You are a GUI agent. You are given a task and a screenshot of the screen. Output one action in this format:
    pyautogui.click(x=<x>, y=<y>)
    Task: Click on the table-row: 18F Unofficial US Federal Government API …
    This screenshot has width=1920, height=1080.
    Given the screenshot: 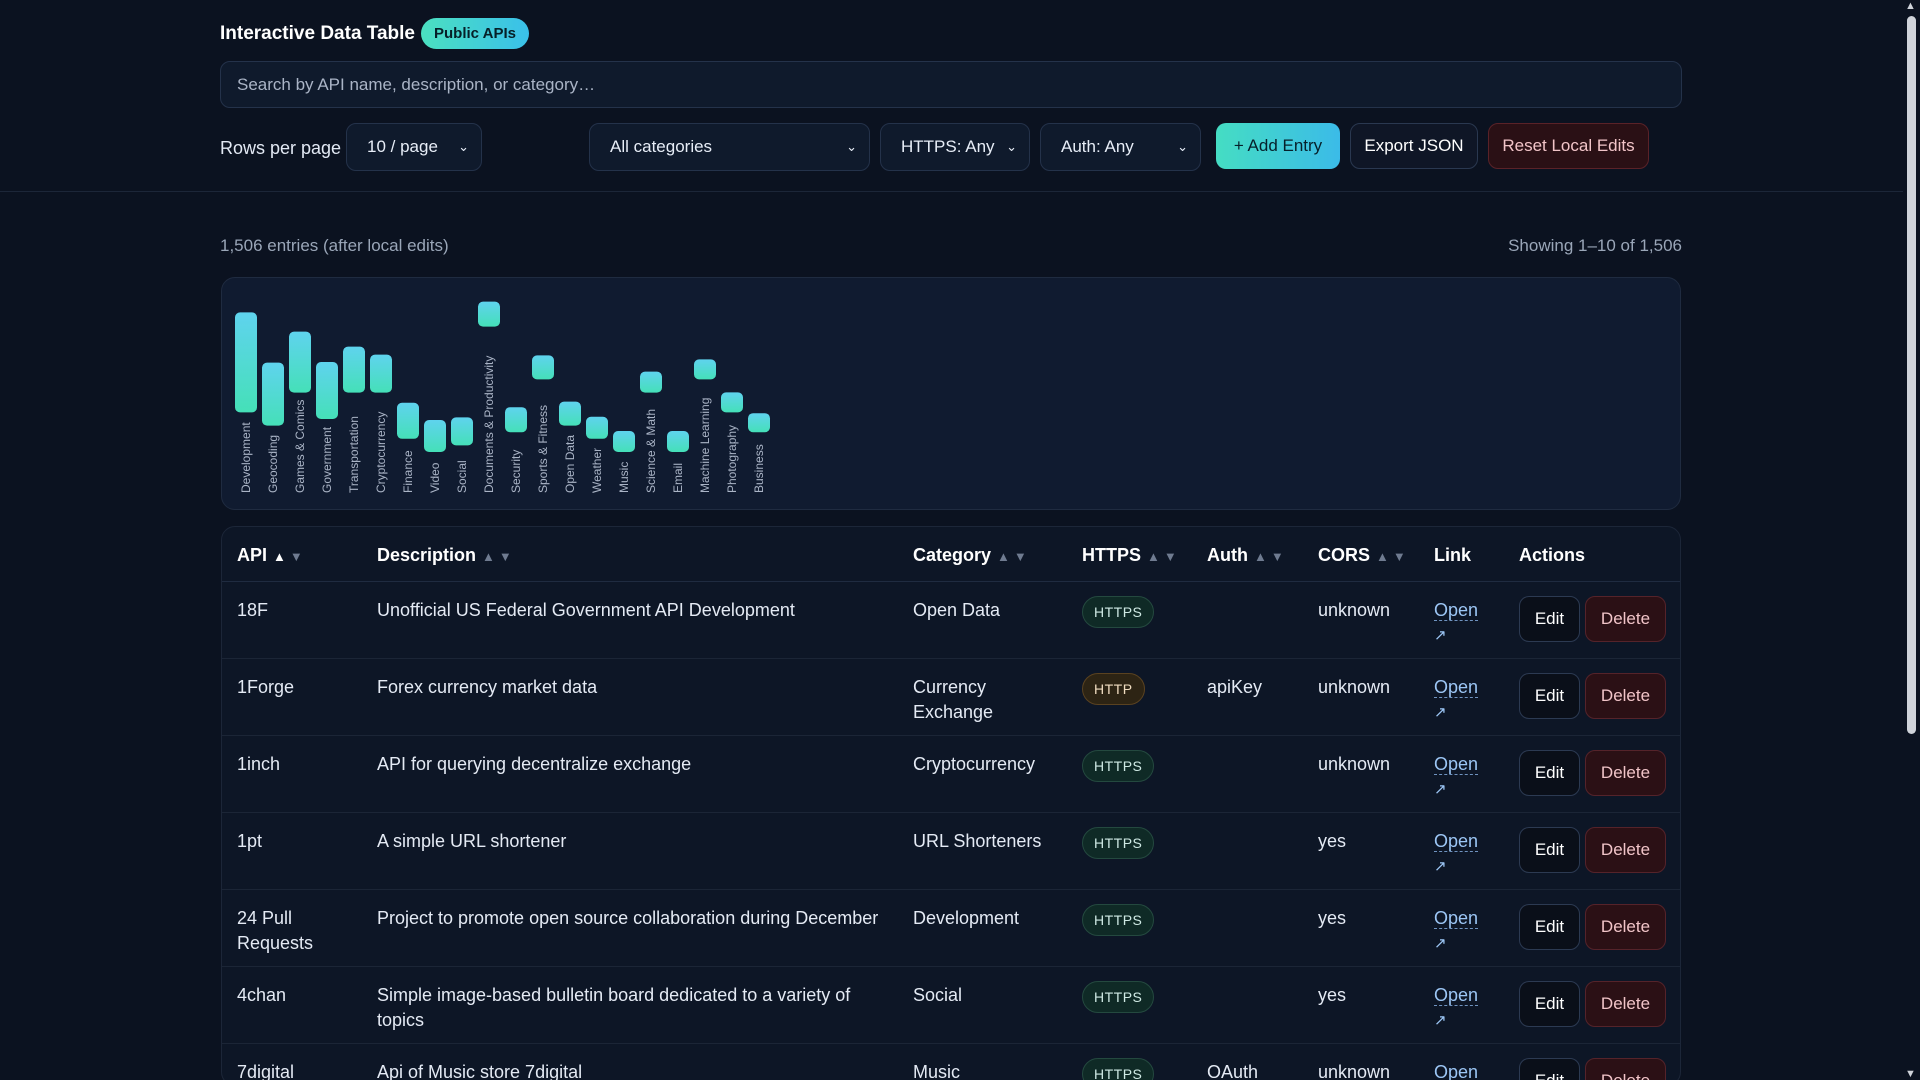 What is the action you would take?
    pyautogui.click(x=951, y=620)
    